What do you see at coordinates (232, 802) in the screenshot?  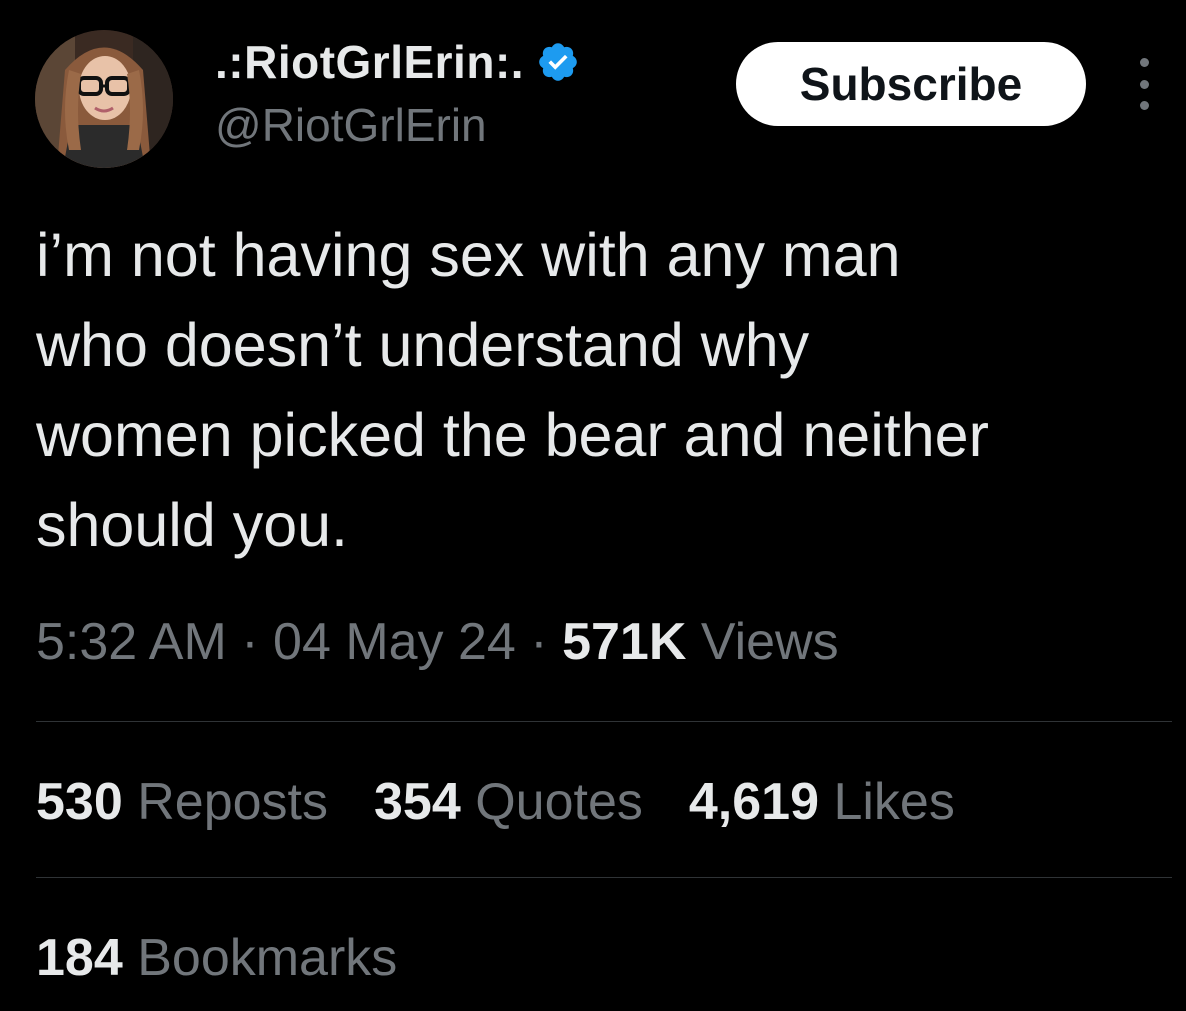 I see `reposts-label: Reposts` at bounding box center [232, 802].